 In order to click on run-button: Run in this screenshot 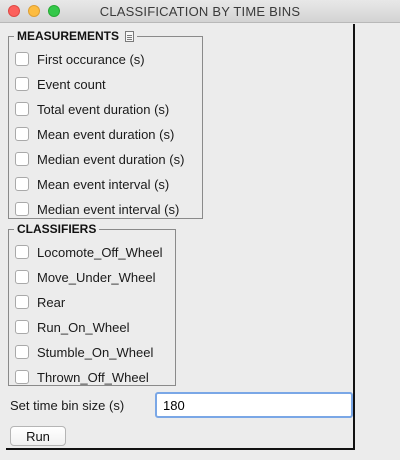, I will do `click(38, 436)`.